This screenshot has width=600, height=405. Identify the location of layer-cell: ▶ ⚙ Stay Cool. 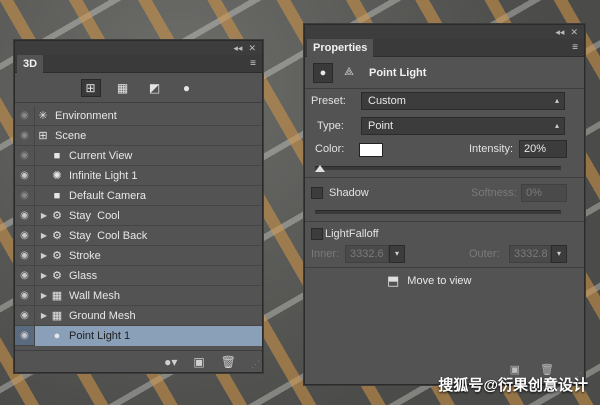
(148, 216).